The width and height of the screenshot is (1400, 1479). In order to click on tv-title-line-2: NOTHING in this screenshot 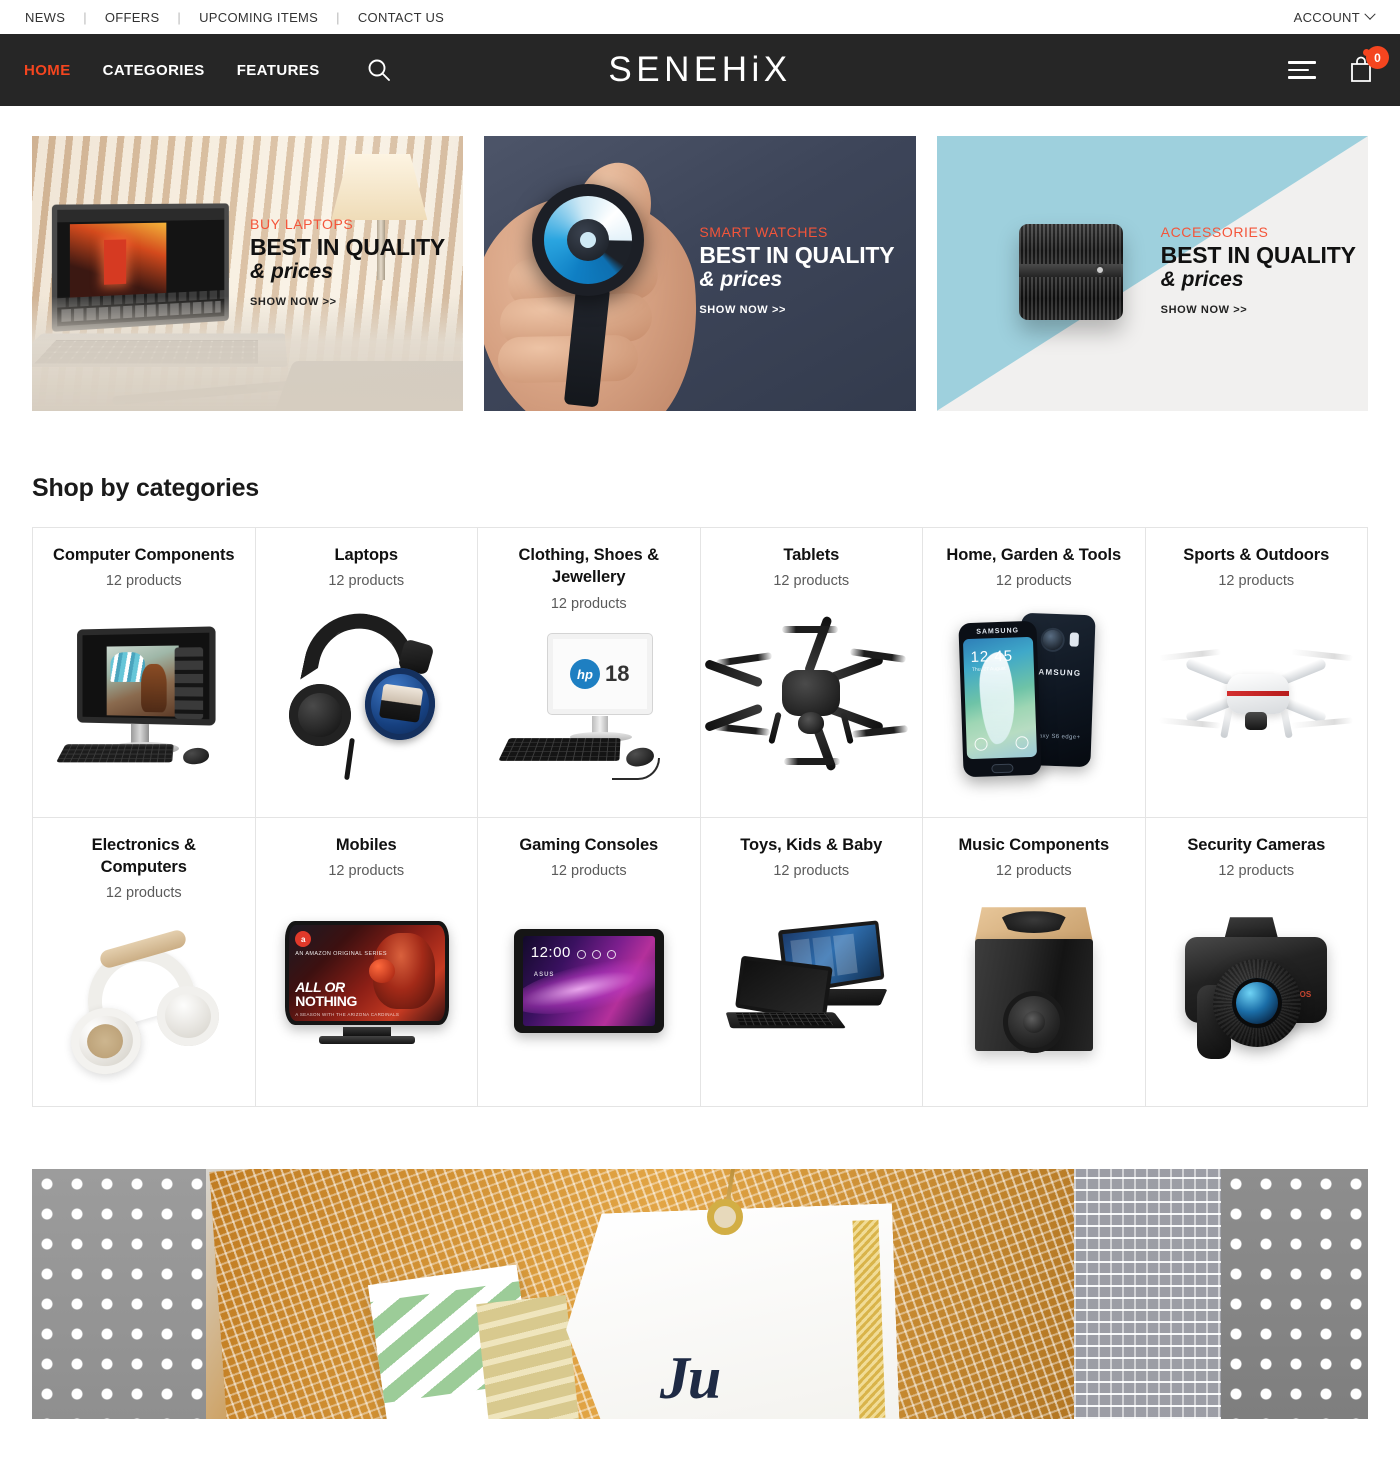, I will do `click(326, 1001)`.